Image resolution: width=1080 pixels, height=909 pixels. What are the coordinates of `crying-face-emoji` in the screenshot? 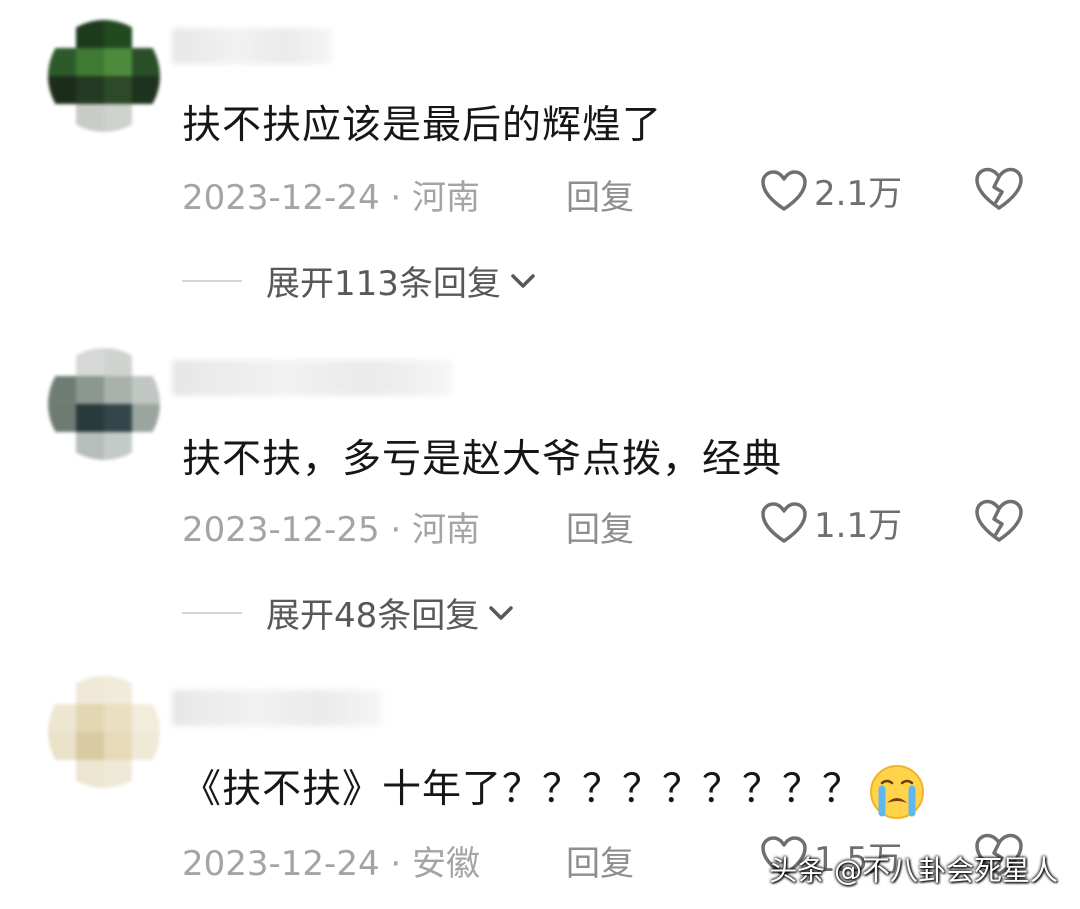 It's located at (897, 791).